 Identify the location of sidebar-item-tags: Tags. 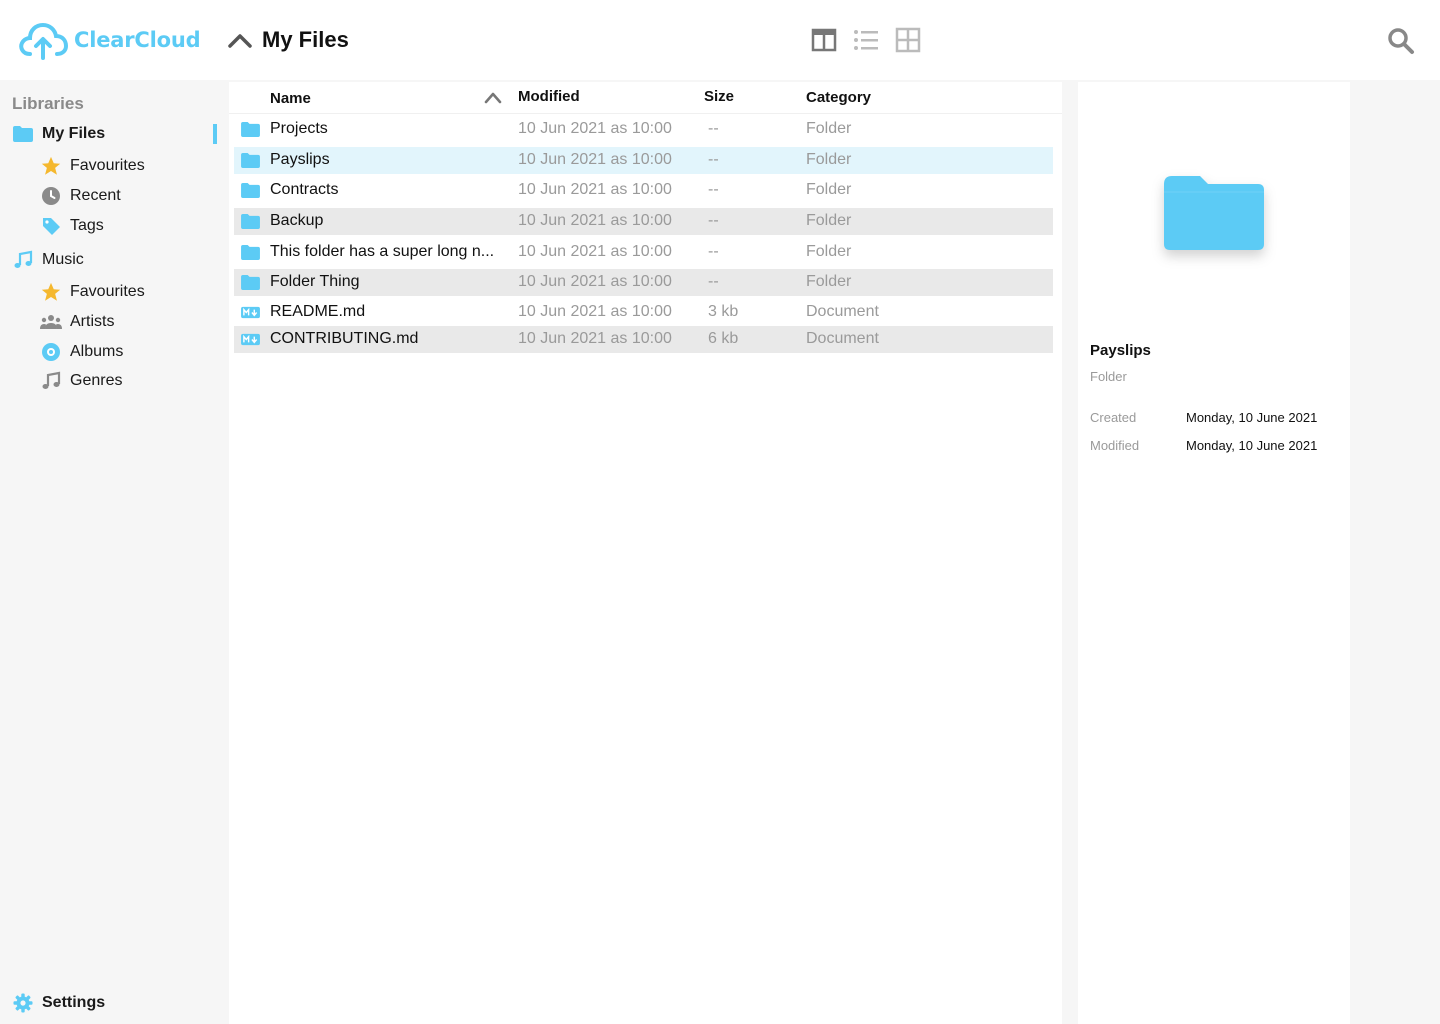
(72, 226).